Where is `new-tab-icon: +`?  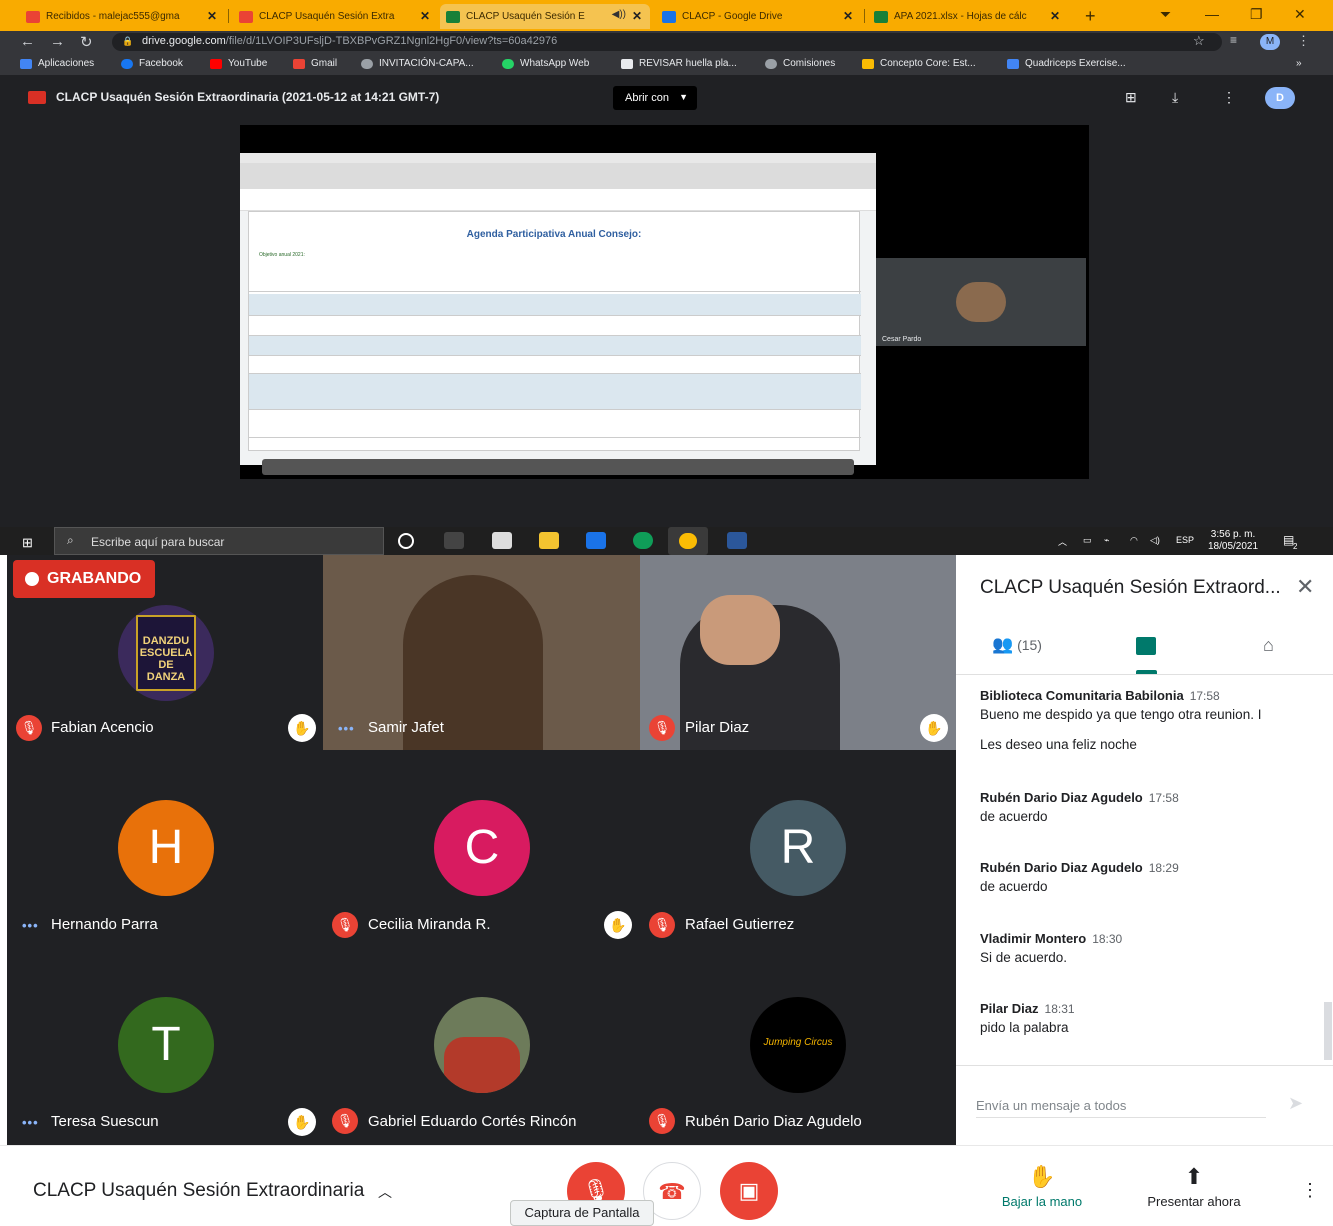
new-tab-icon: + is located at coordinates (1090, 16).